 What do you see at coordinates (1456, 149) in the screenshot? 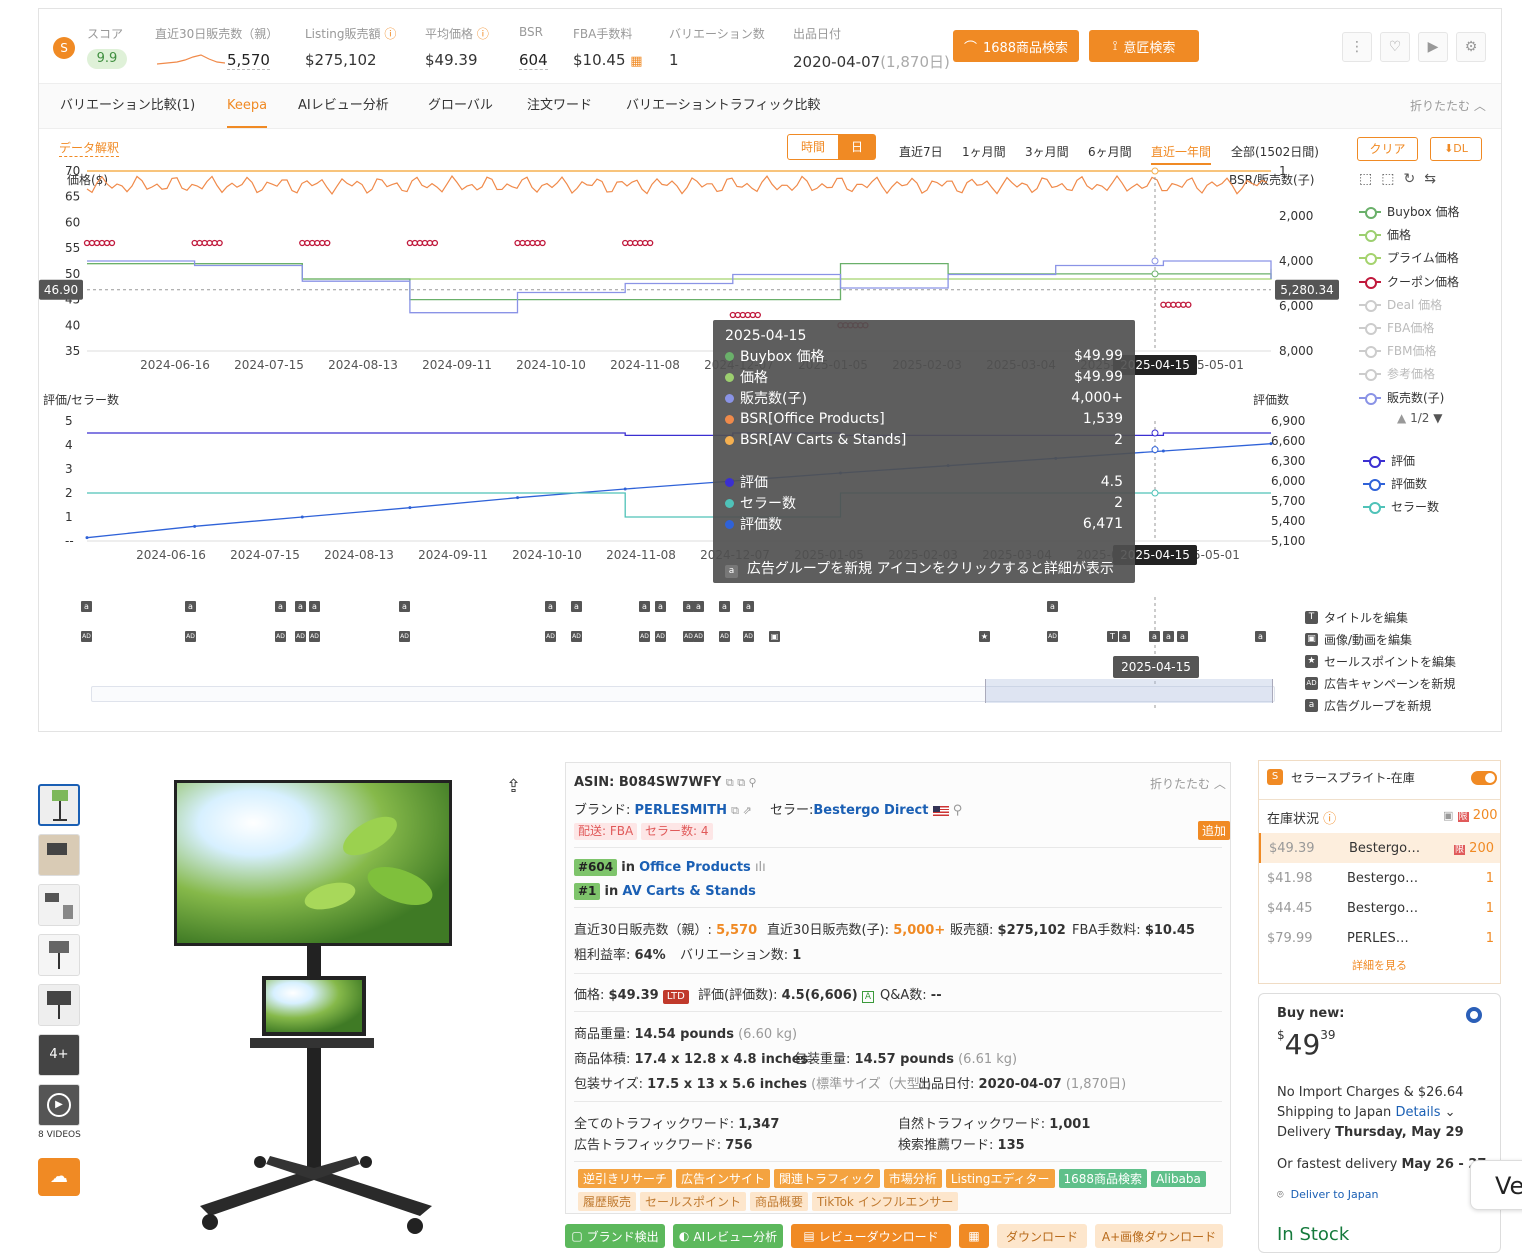
I see `download-button: ⬇DL` at bounding box center [1456, 149].